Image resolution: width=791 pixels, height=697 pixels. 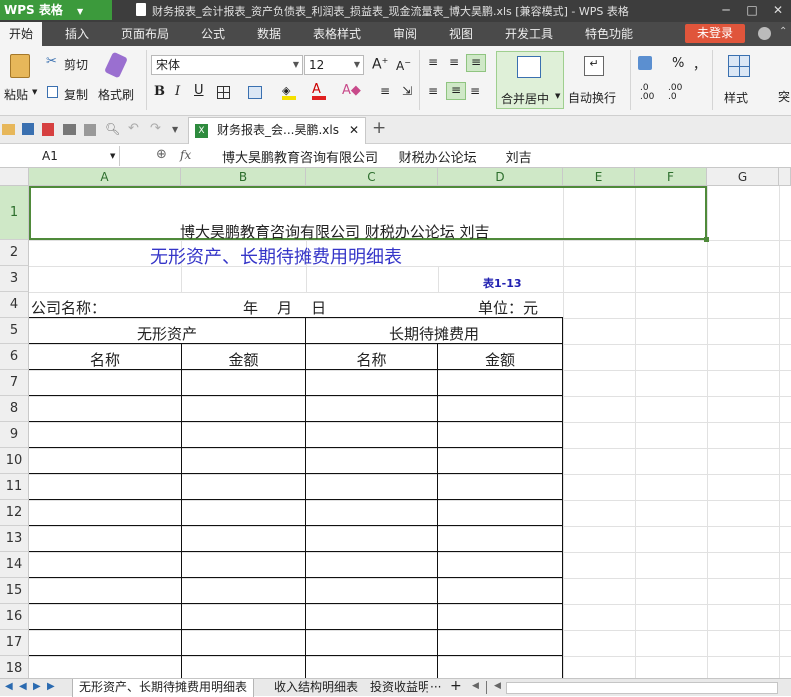 I want to click on align-bottom-icon: ≡, so click(x=476, y=63).